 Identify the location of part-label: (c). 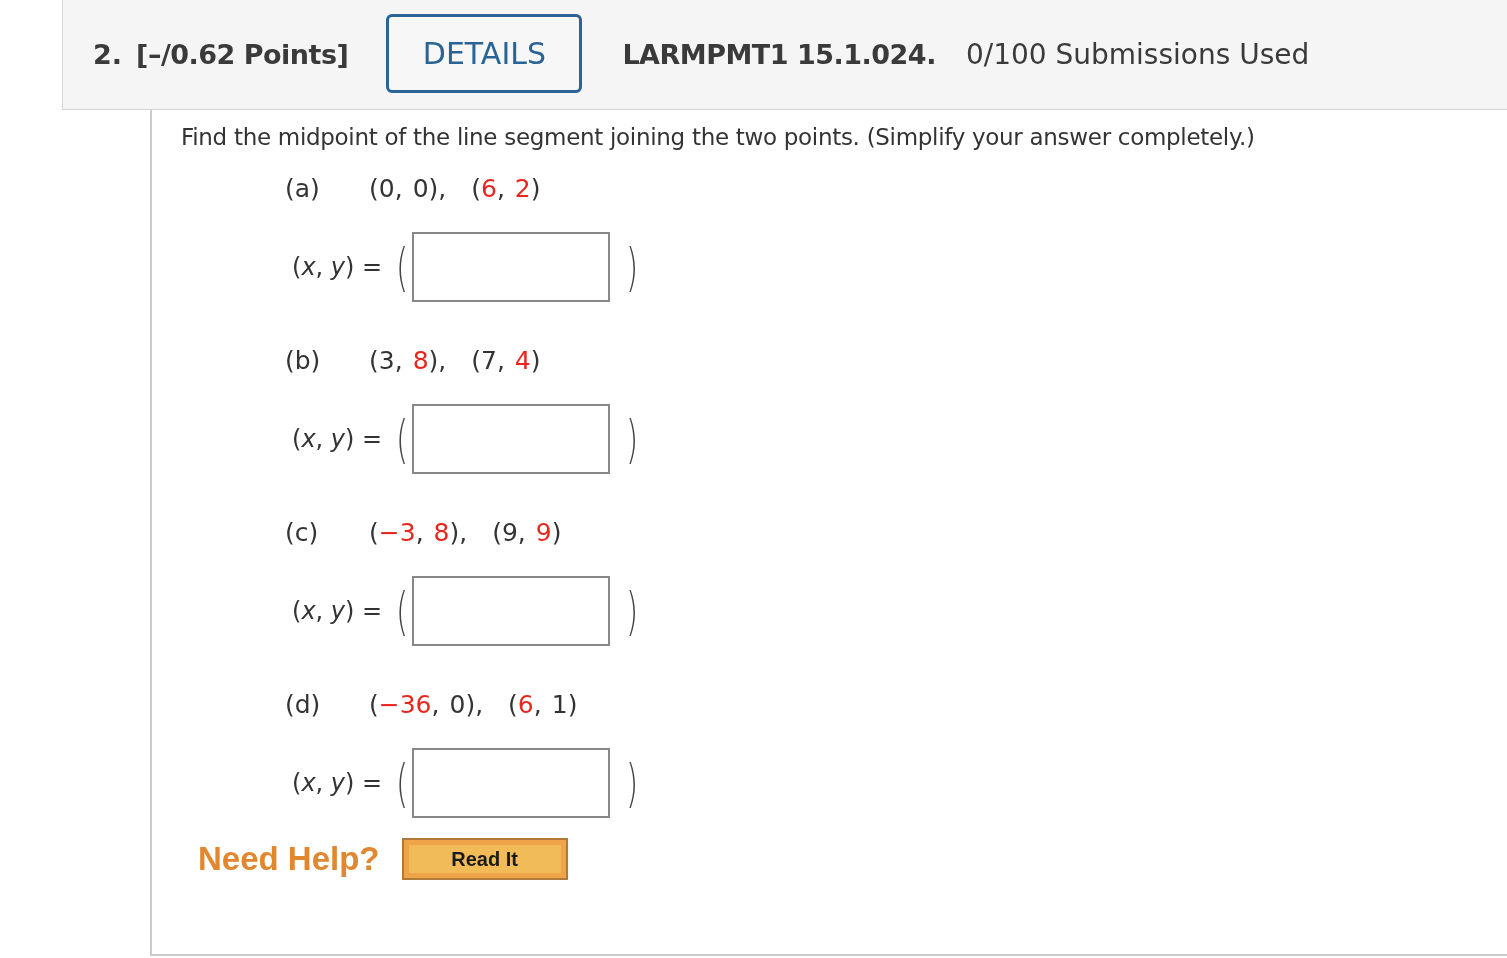
(302, 532).